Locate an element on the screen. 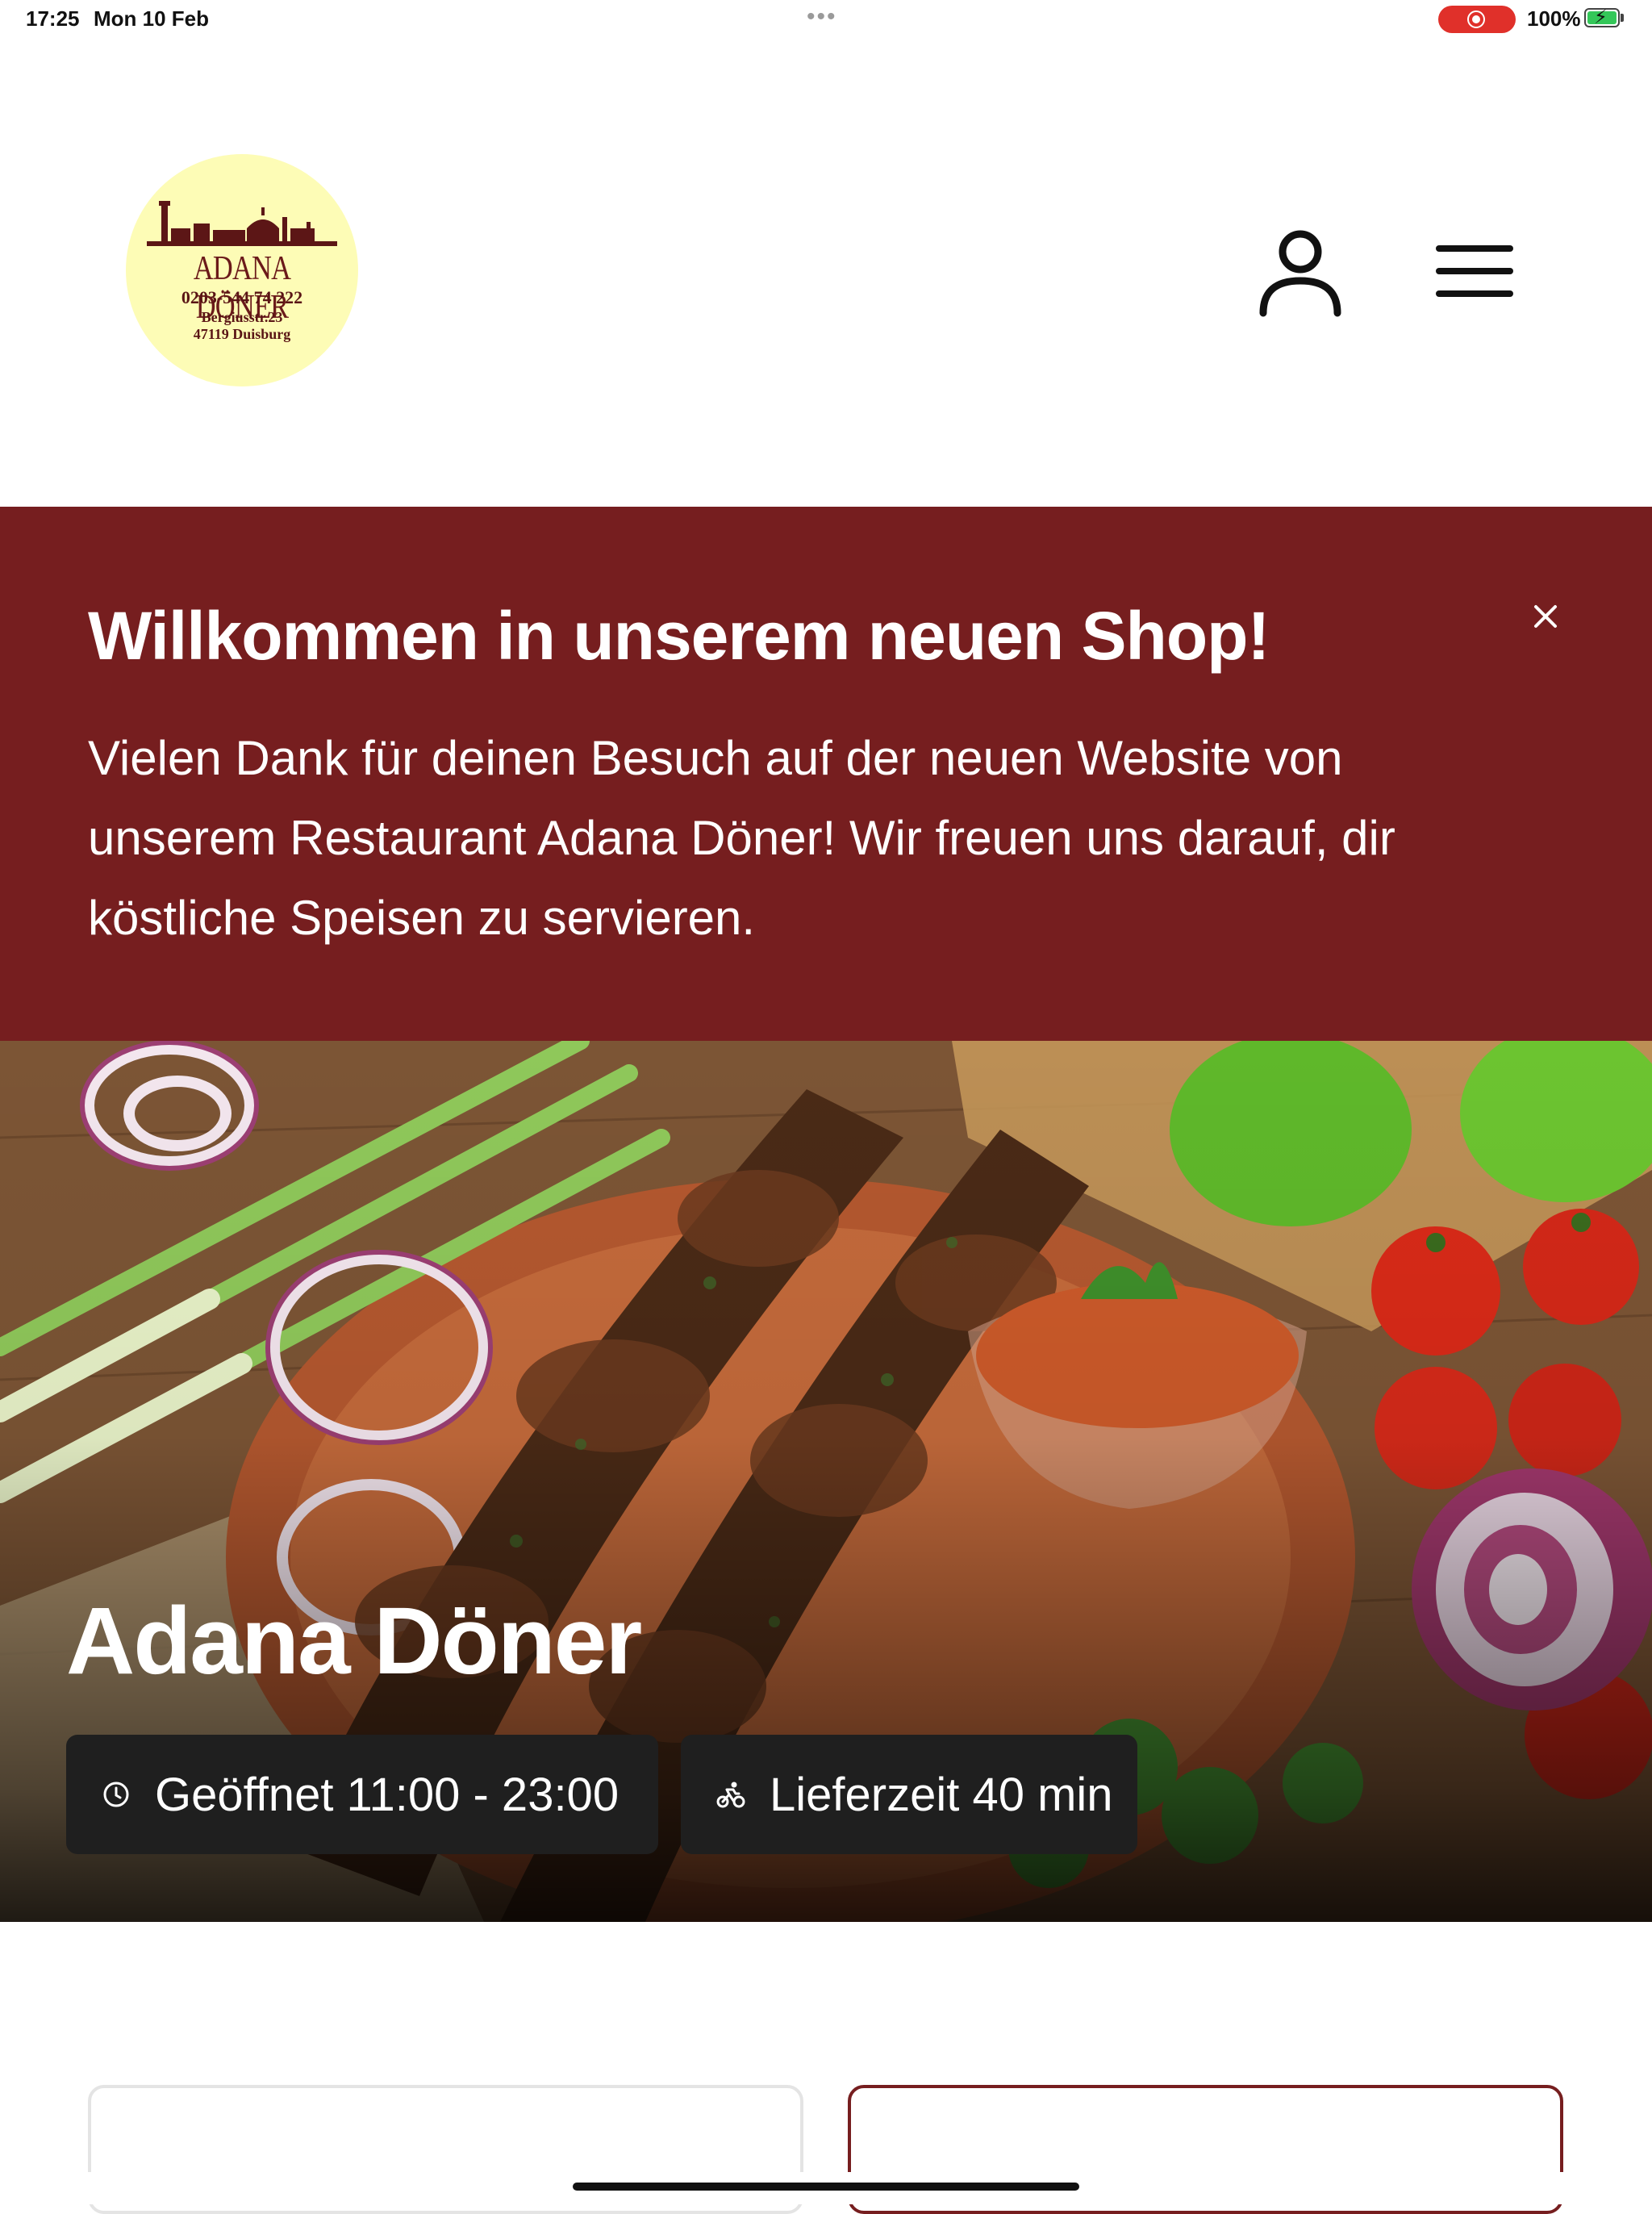 The image size is (1652, 2214). account-button is located at coordinates (1300, 273).